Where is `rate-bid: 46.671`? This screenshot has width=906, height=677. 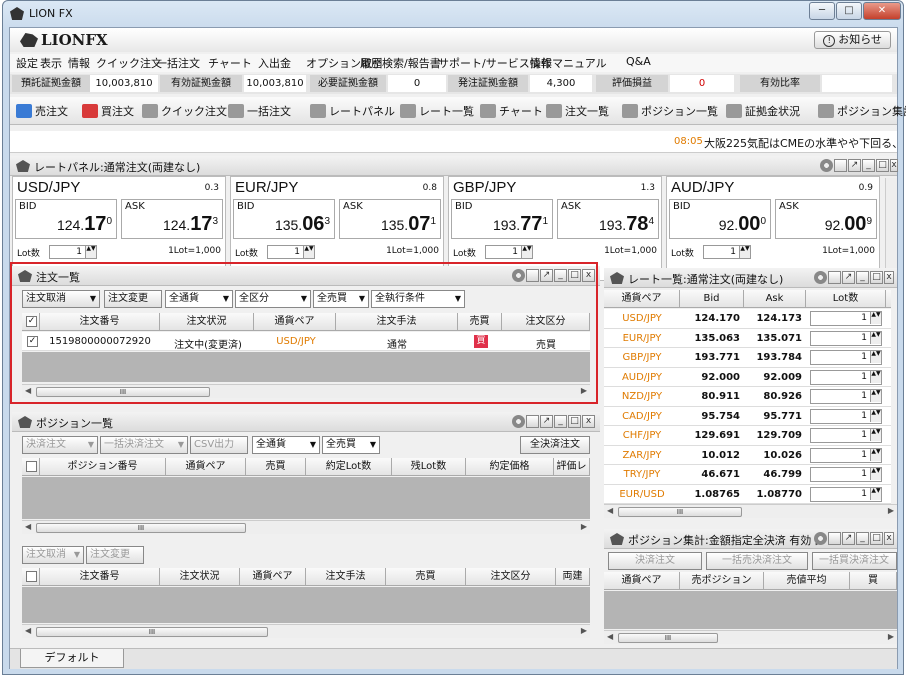
rate-bid: 46.671 is located at coordinates (712, 474).